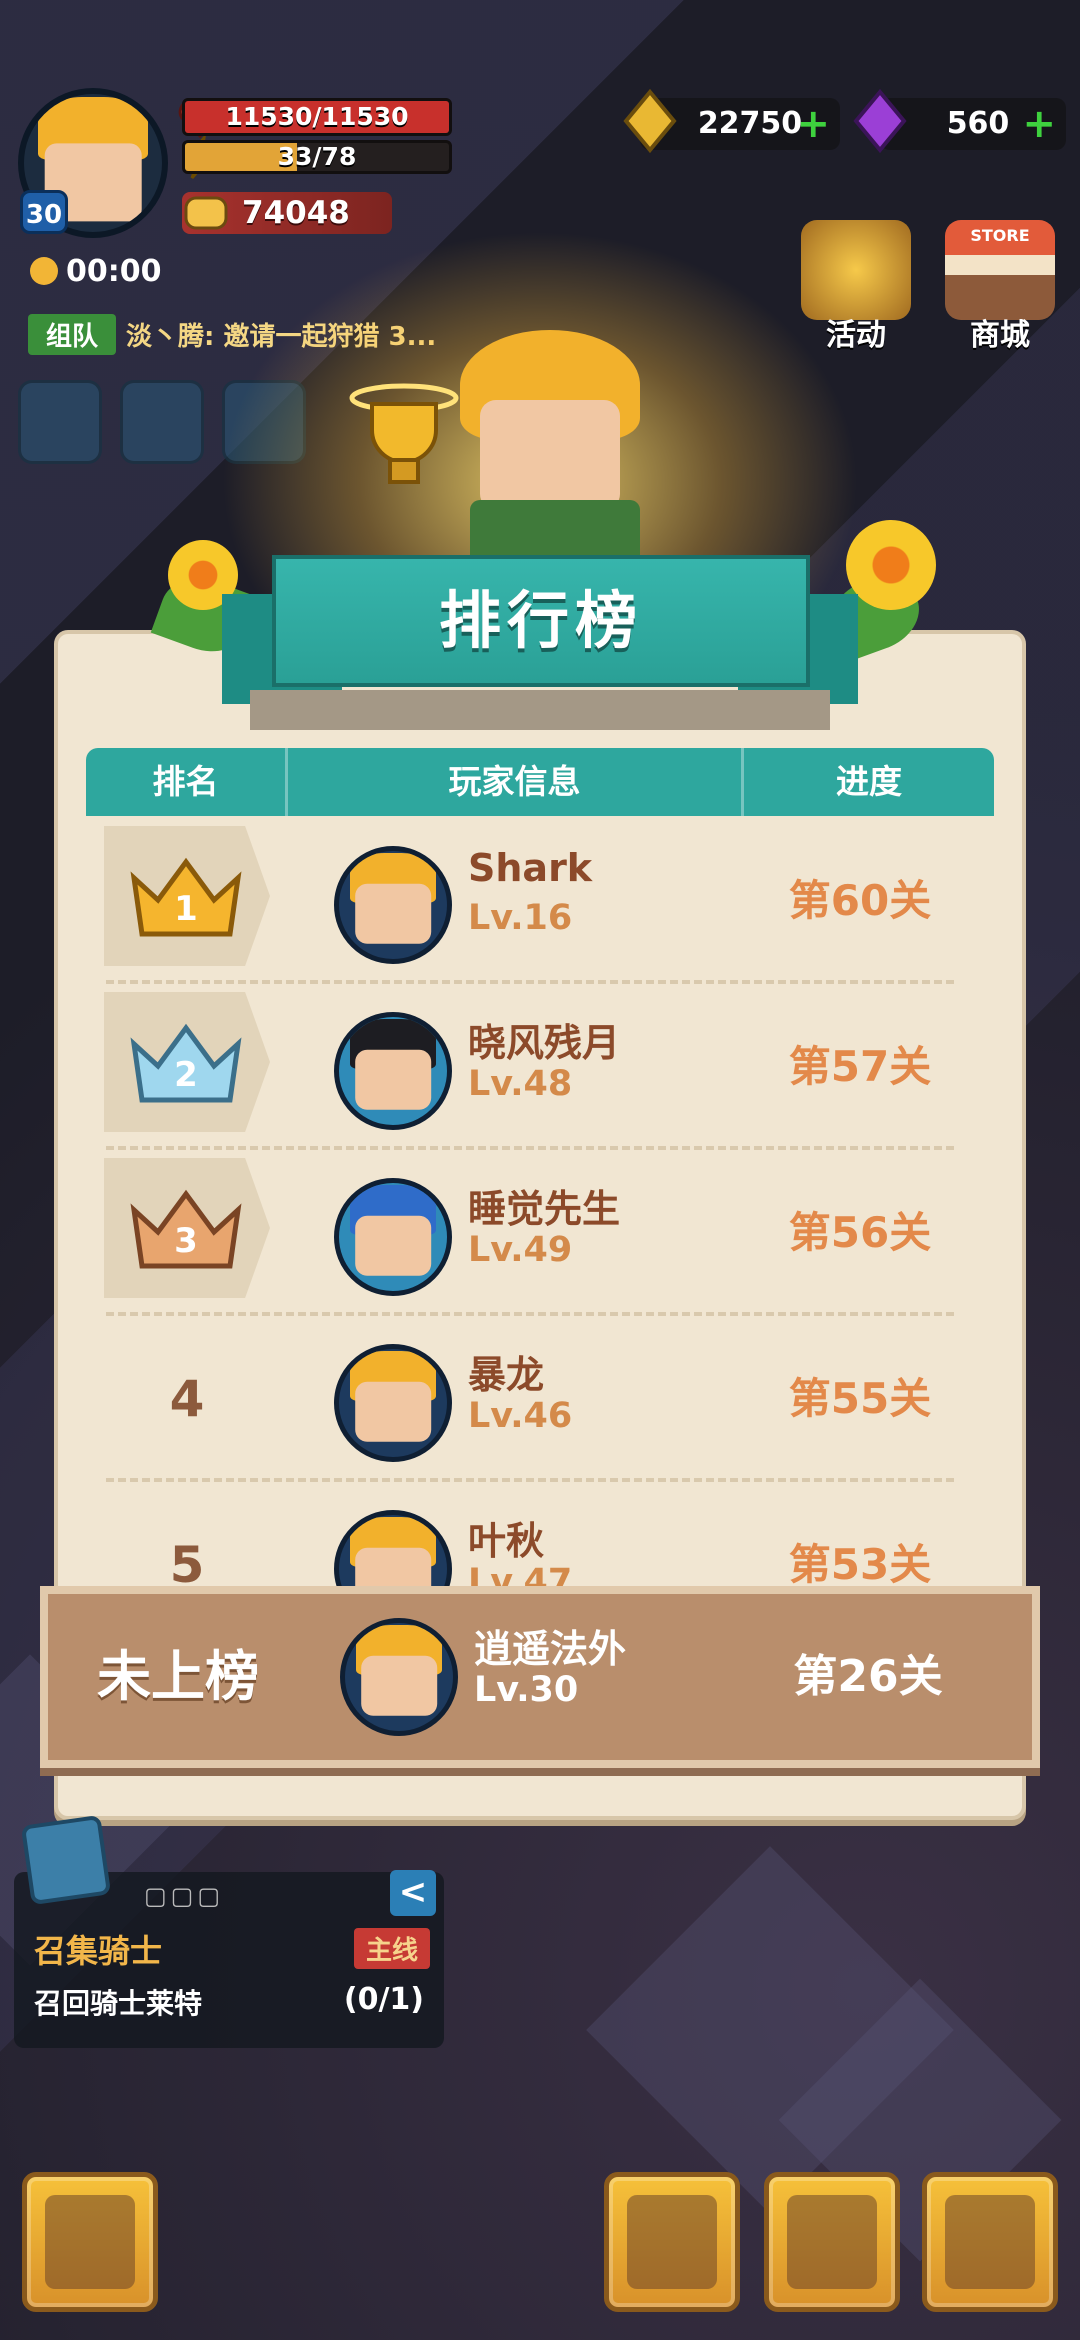 The width and height of the screenshot is (1080, 2340). I want to click on hero-icon, so click(672, 2242).